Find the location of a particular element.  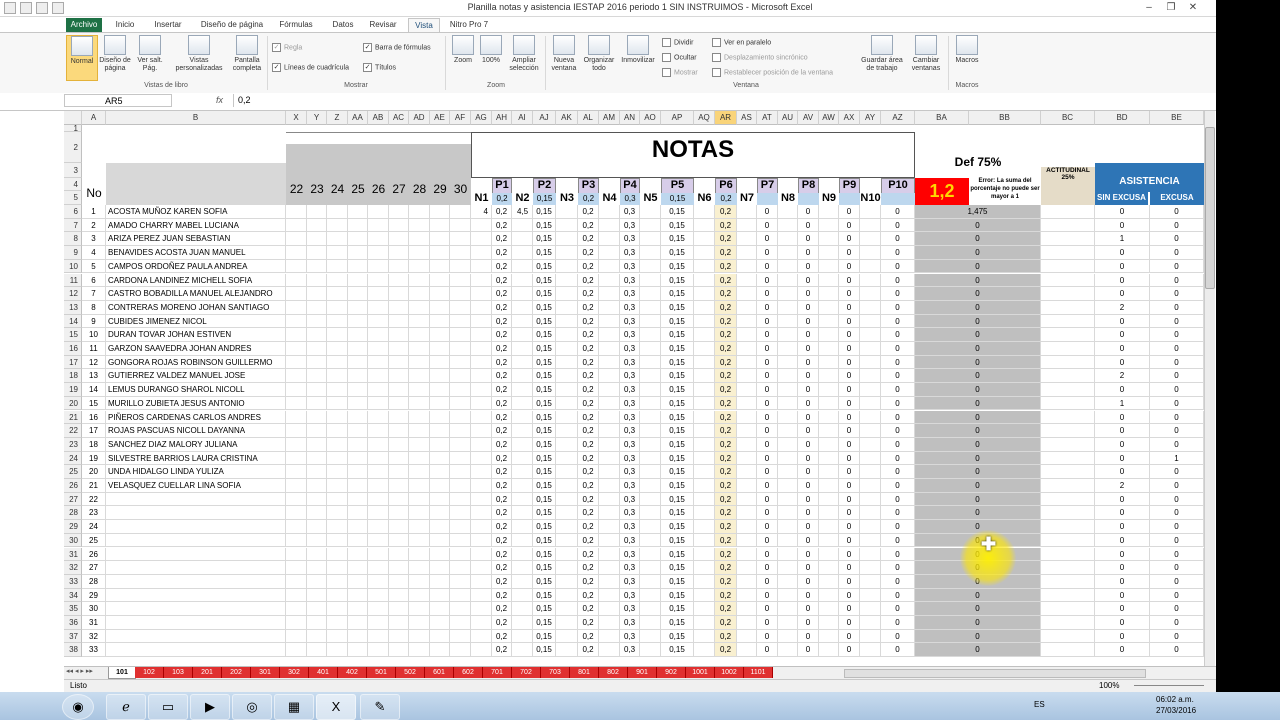

zoom-level: 100% is located at coordinates (1109, 685).